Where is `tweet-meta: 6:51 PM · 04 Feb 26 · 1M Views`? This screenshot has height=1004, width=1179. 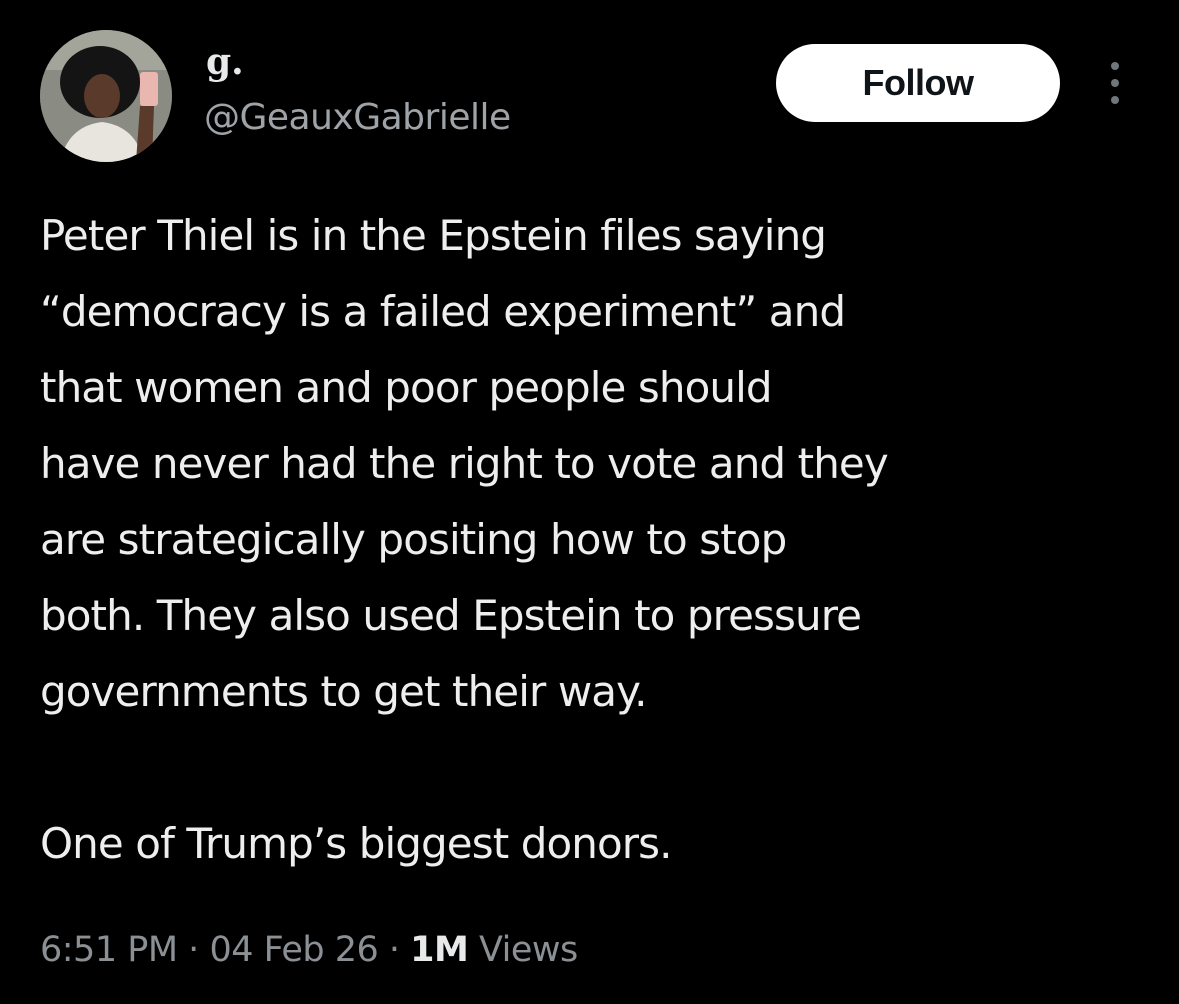 tweet-meta: 6:51 PM · 04 Feb 26 · 1M Views is located at coordinates (309, 950).